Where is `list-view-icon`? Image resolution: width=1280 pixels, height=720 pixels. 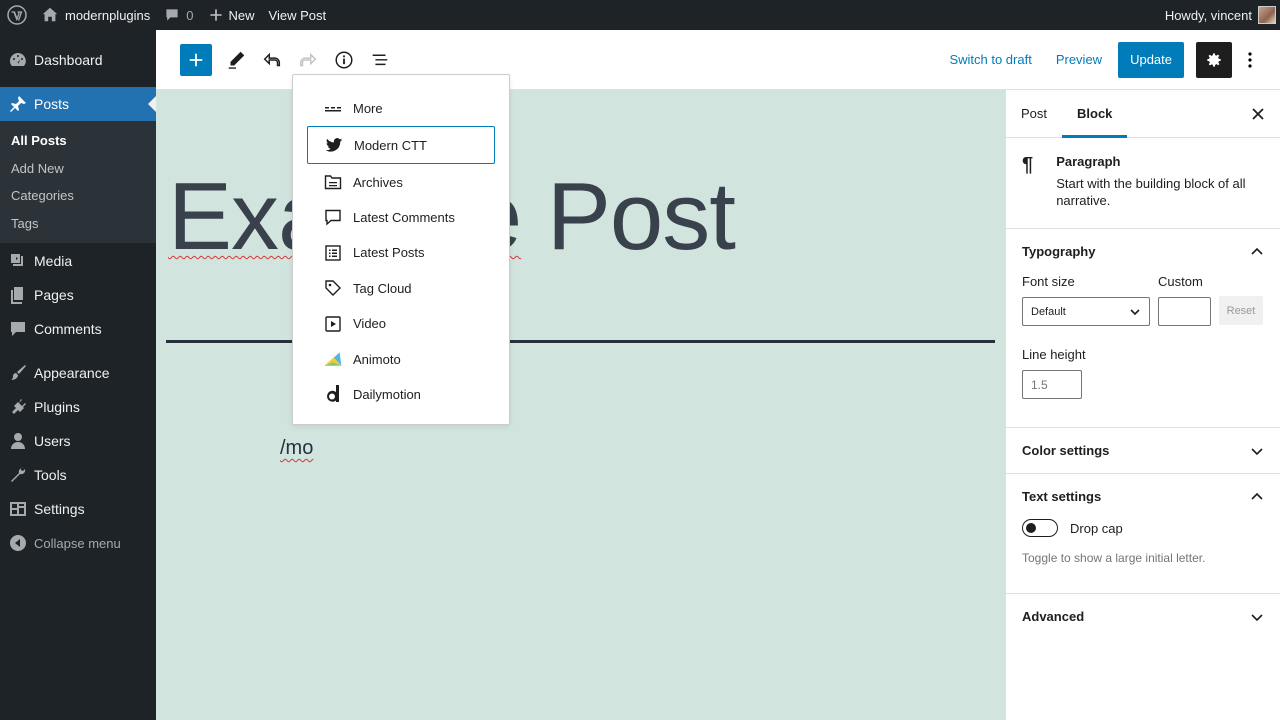
list-view-icon is located at coordinates (380, 59).